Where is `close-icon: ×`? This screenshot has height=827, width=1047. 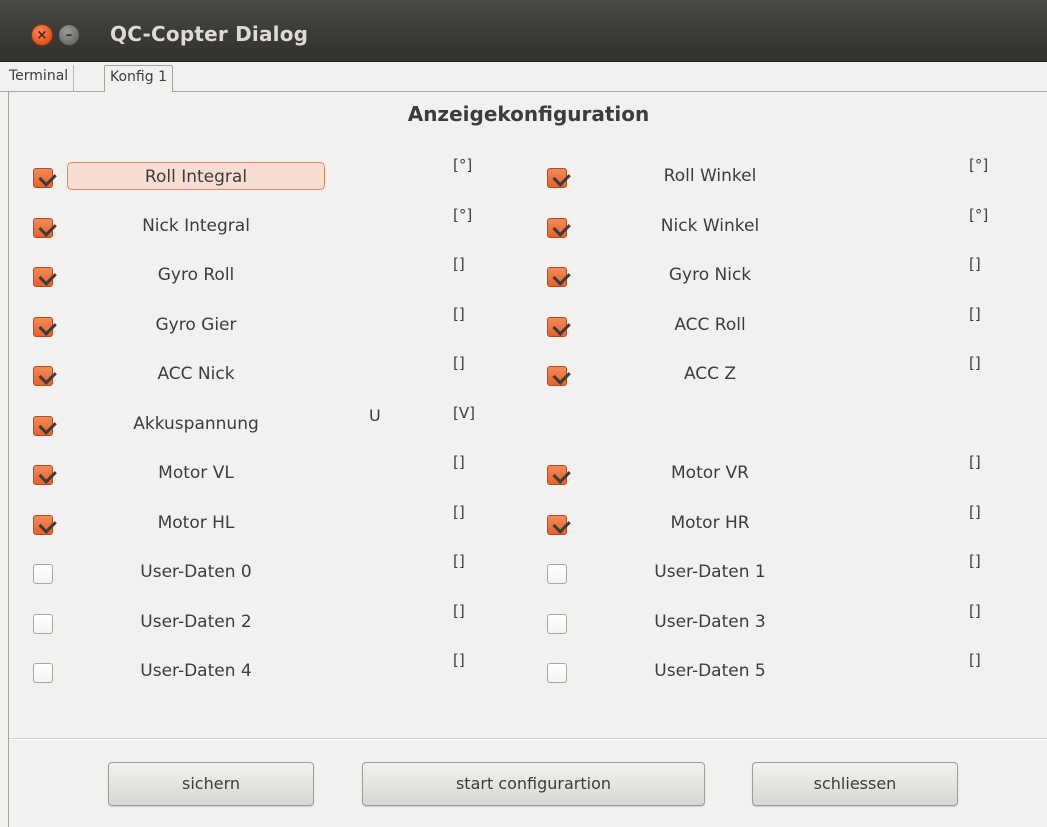 close-icon: × is located at coordinates (42, 35).